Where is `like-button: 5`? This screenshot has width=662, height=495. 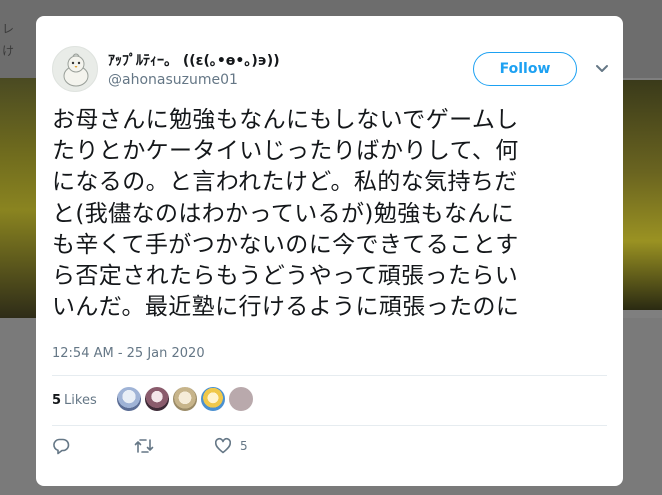 like-button: 5 is located at coordinates (231, 446).